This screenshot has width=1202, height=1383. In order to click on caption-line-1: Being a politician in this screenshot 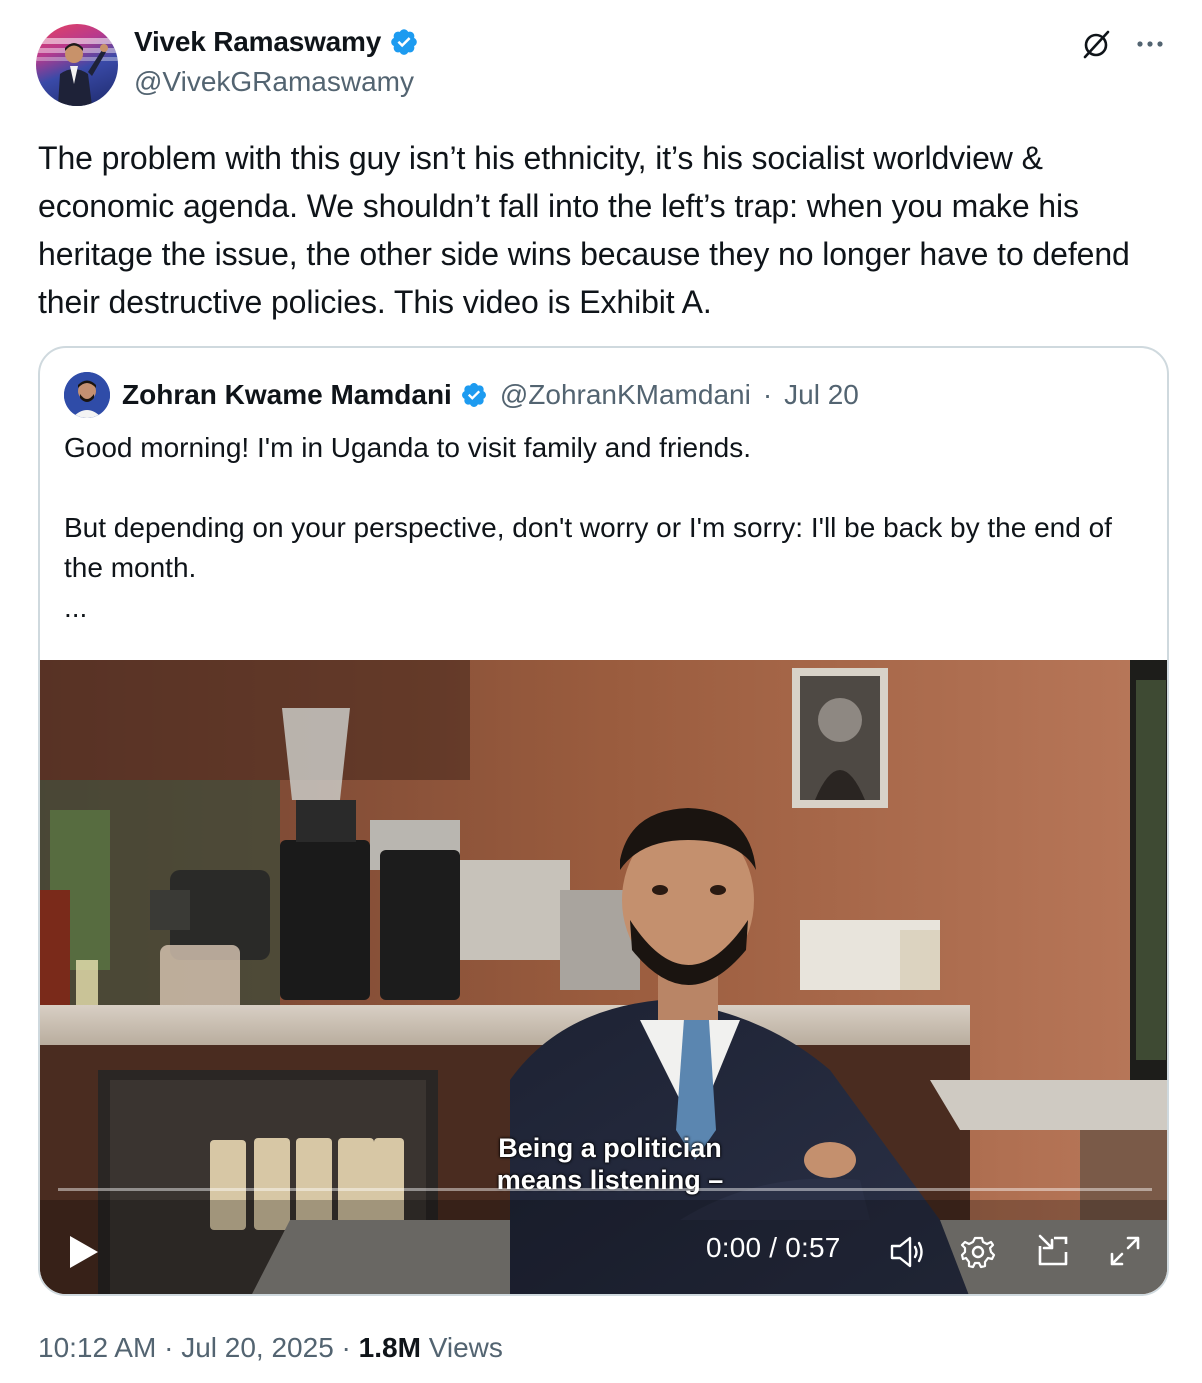, I will do `click(610, 1148)`.